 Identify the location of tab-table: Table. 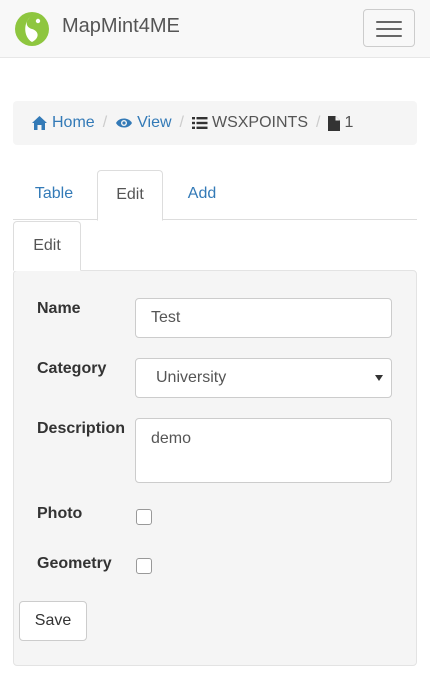
(54, 195).